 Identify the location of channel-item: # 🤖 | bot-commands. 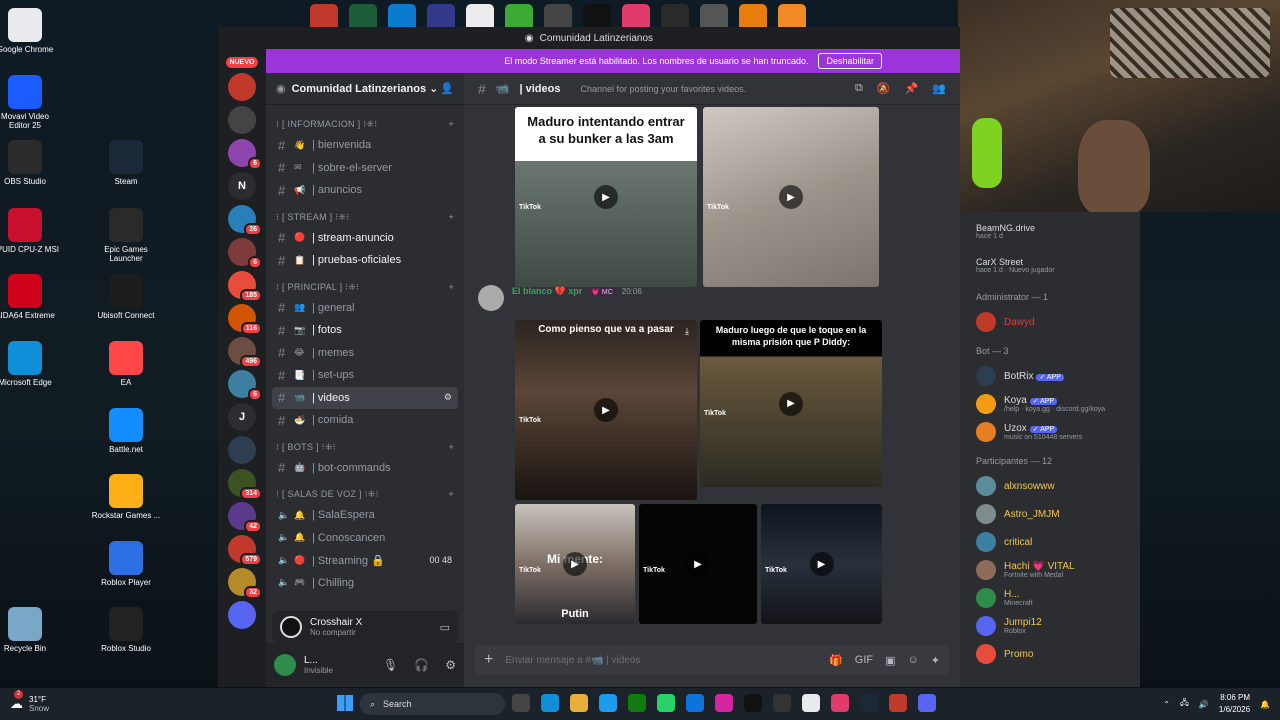
(365, 468).